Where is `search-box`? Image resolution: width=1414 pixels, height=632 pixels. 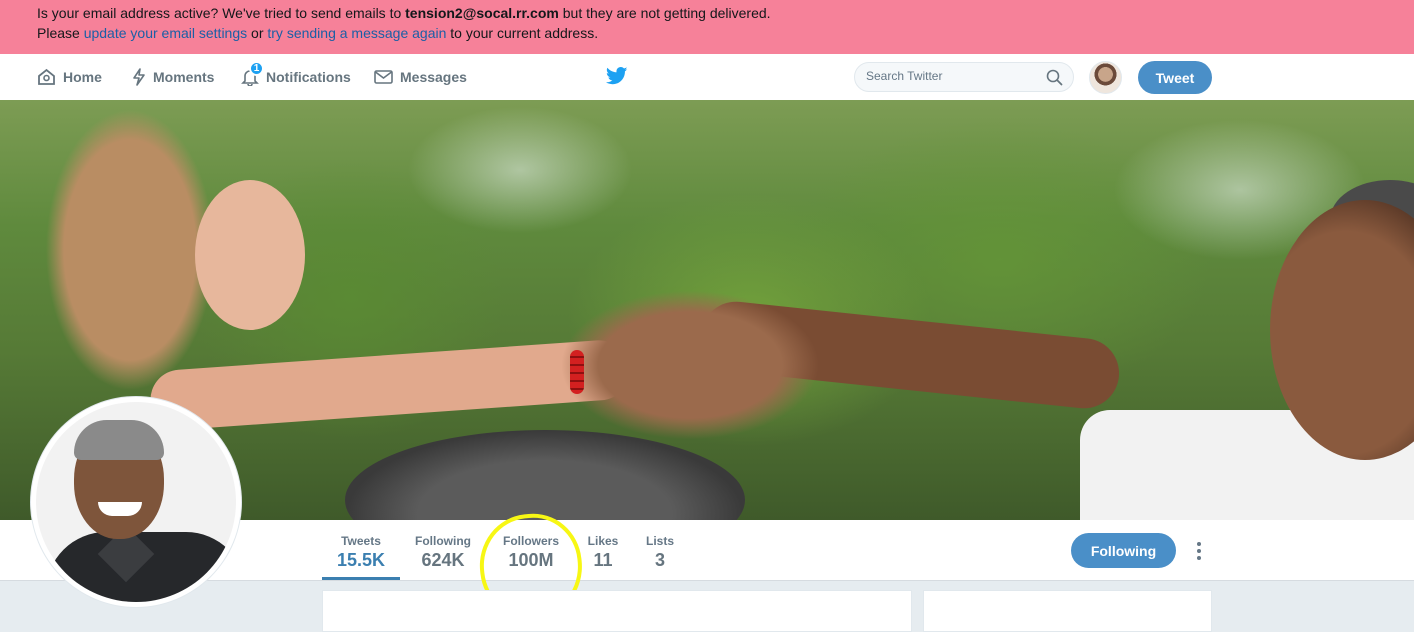 search-box is located at coordinates (964, 77).